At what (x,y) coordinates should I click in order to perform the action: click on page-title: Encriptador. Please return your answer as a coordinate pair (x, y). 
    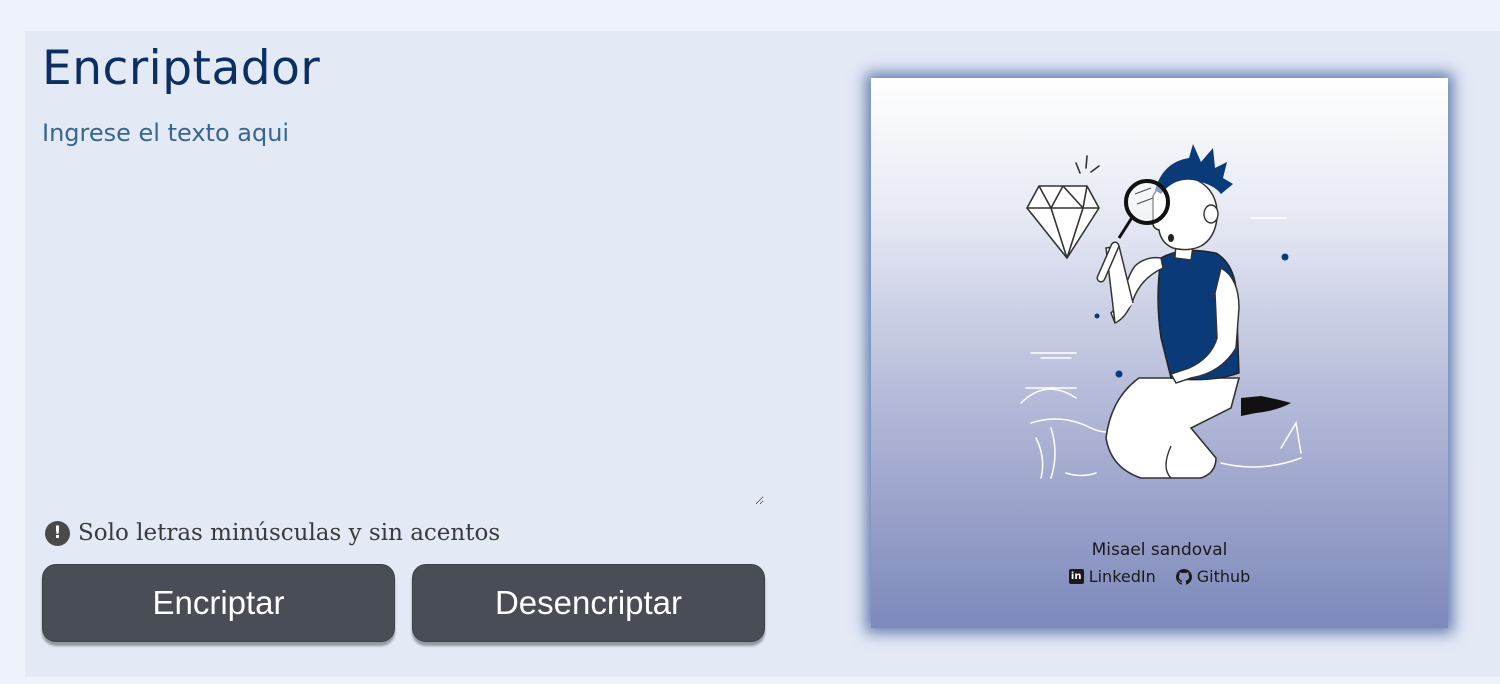
    Looking at the image, I should click on (181, 68).